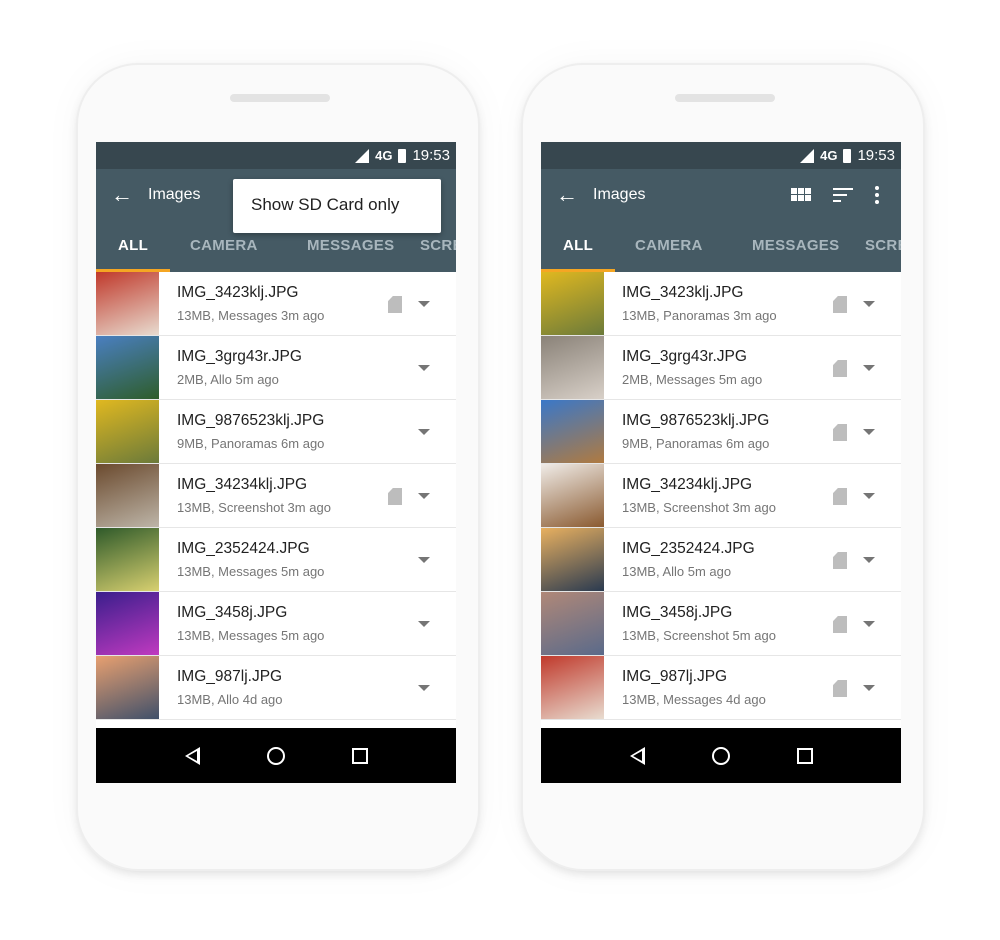 The height and width of the screenshot is (940, 1000). What do you see at coordinates (699, 315) in the screenshot?
I see `file-meta: 13MB, Panoramas 3m ago` at bounding box center [699, 315].